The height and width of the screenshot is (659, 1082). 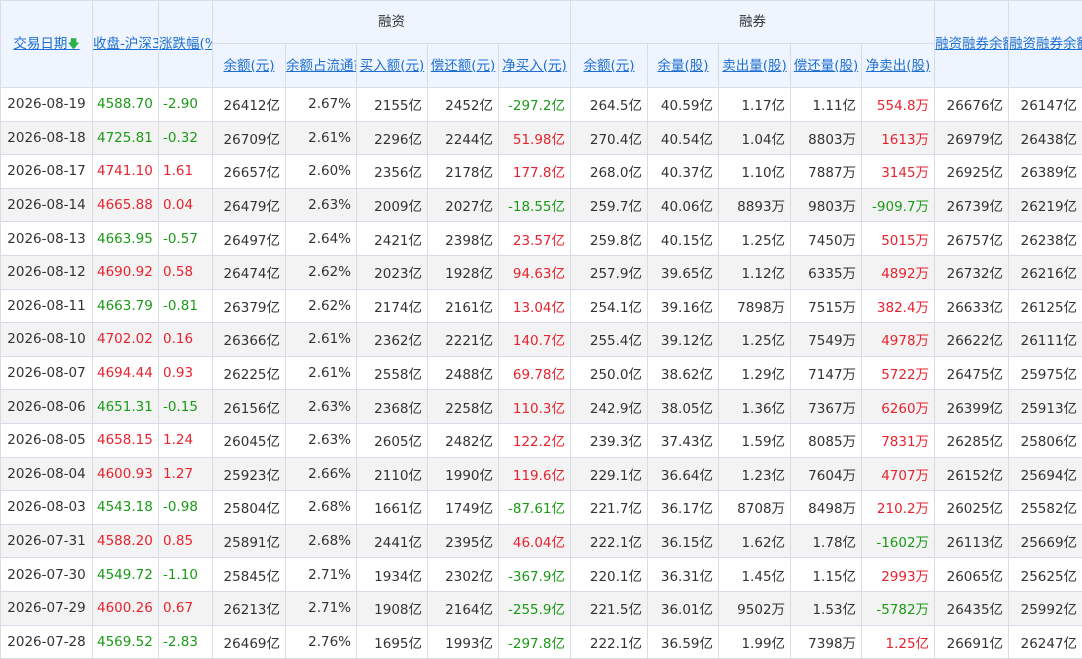 I want to click on cell-margin-ratio: 2.68%, so click(x=321, y=541).